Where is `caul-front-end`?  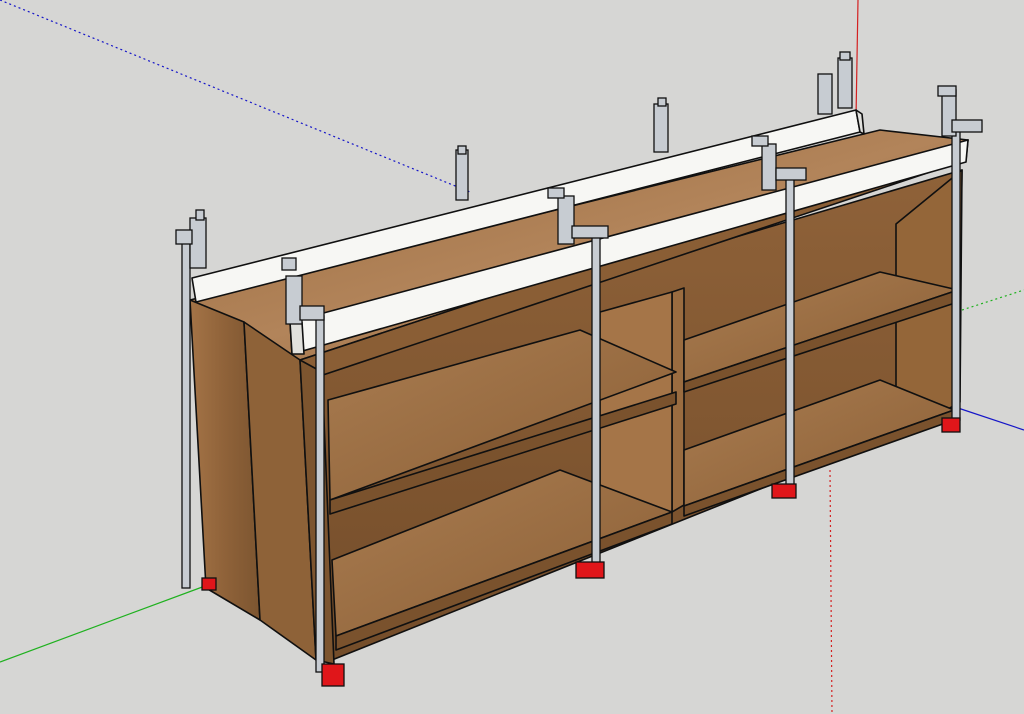 caul-front-end is located at coordinates (297, 338).